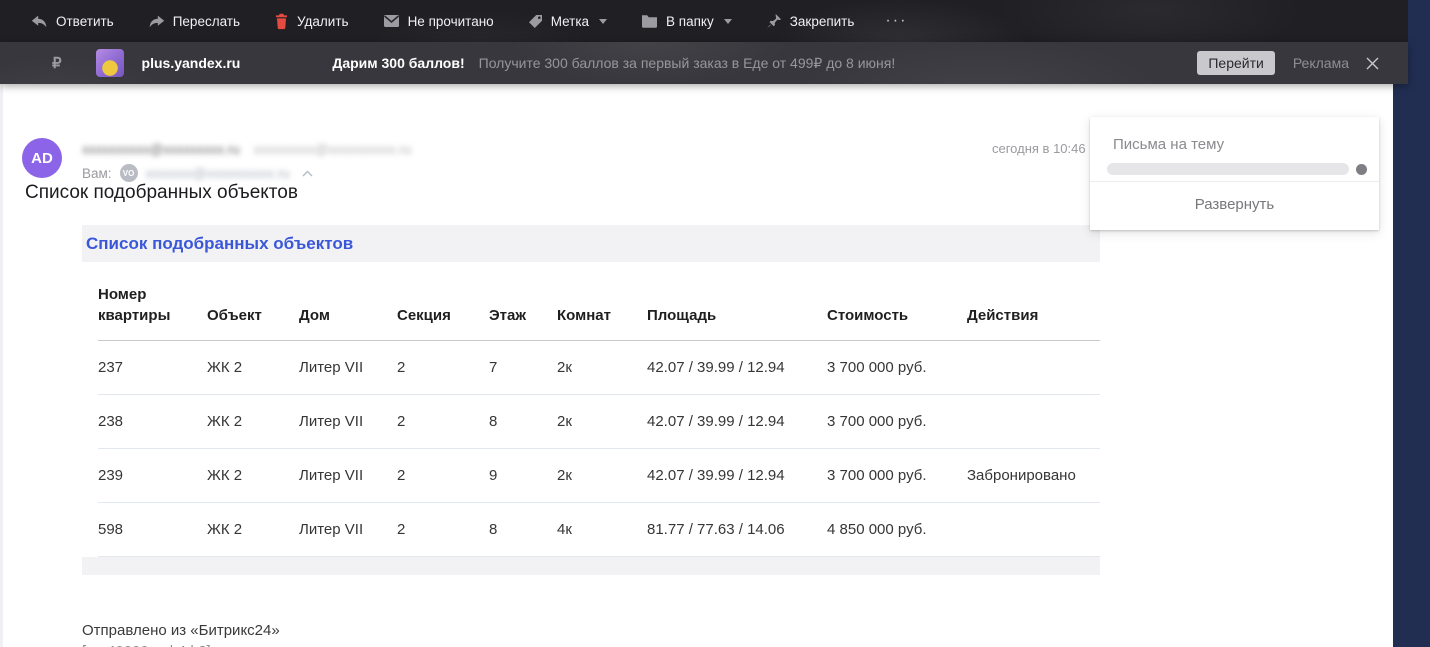 This screenshot has width=1430, height=647. Describe the element at coordinates (152, 301) in the screenshot. I see `column-header: Номер квартиры` at that location.